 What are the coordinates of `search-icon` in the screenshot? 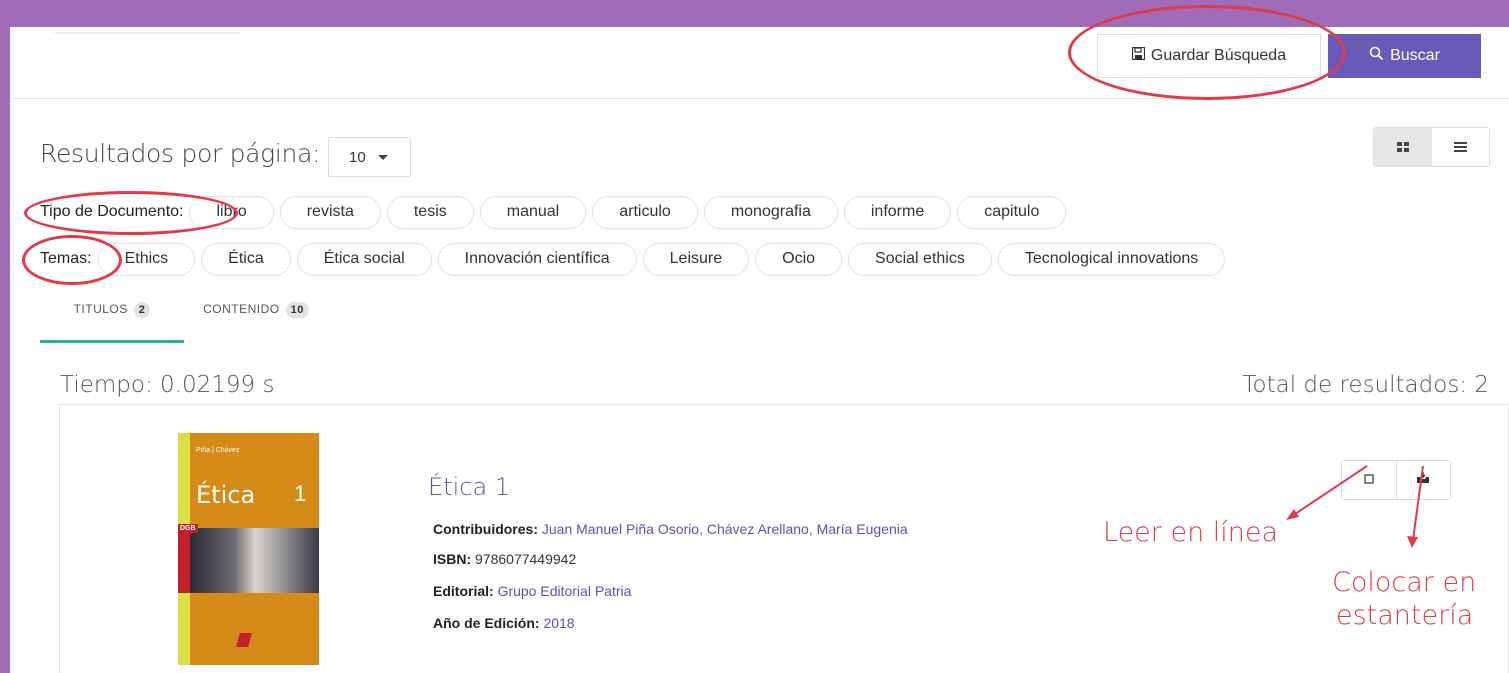 It's located at (1376, 56).